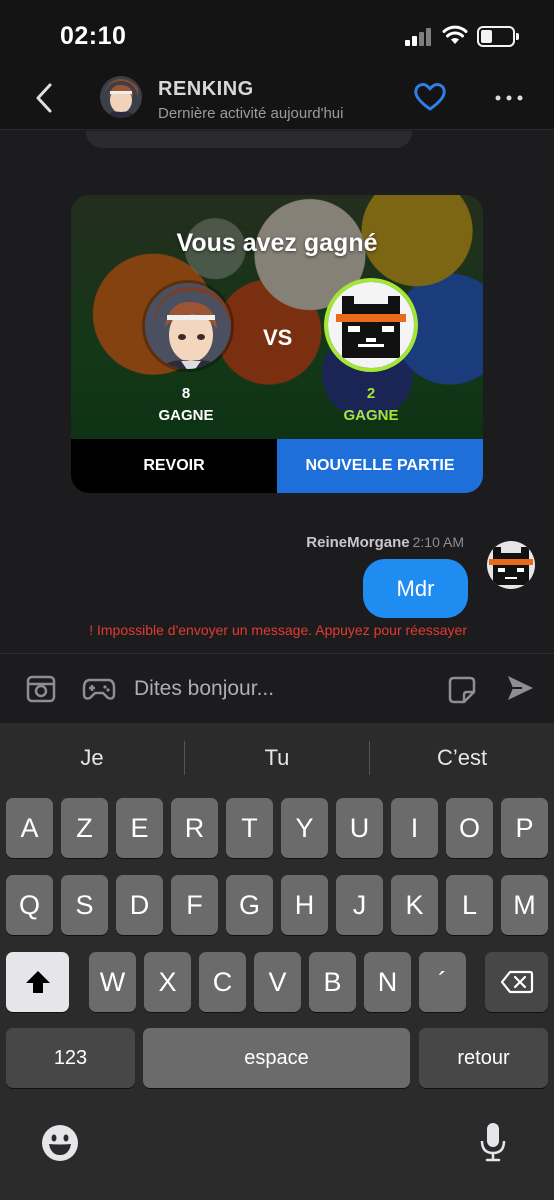 Image resolution: width=554 pixels, height=1200 pixels. Describe the element at coordinates (493, 1142) in the screenshot. I see `microphone-icon` at that location.